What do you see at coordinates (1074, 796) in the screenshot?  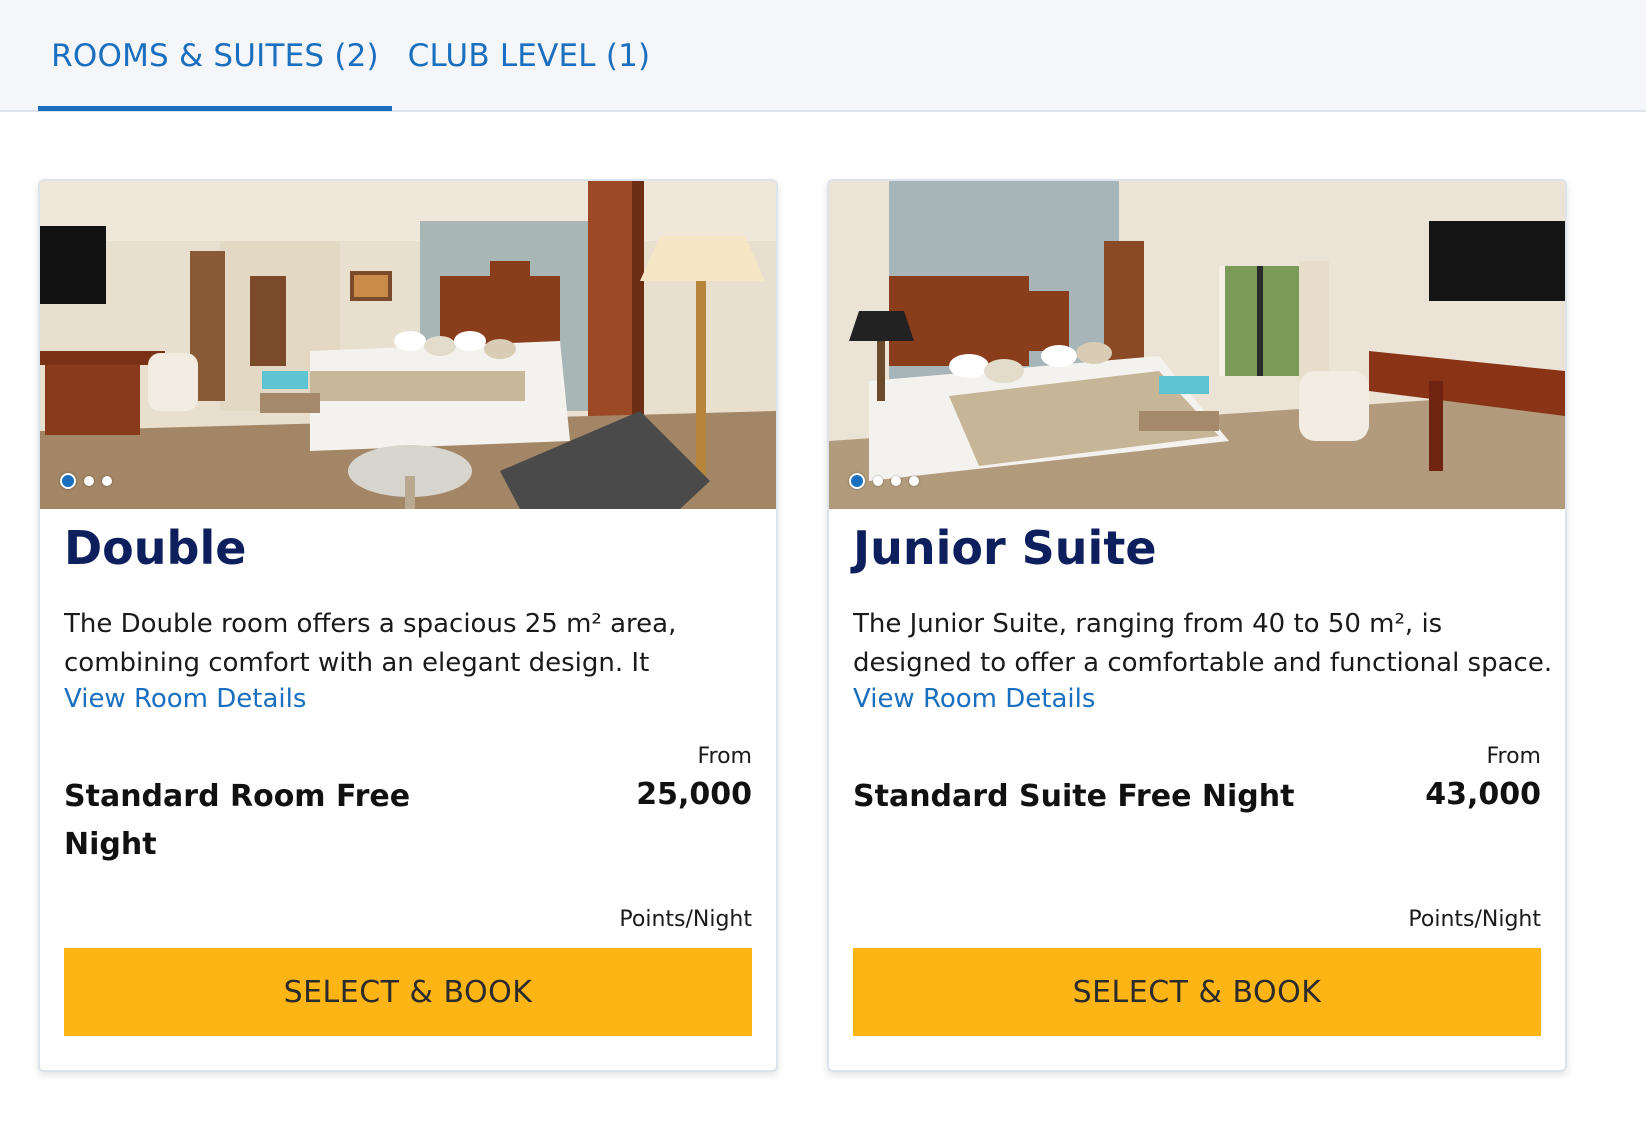 I see `rate-name: Standard Suite Free Night` at bounding box center [1074, 796].